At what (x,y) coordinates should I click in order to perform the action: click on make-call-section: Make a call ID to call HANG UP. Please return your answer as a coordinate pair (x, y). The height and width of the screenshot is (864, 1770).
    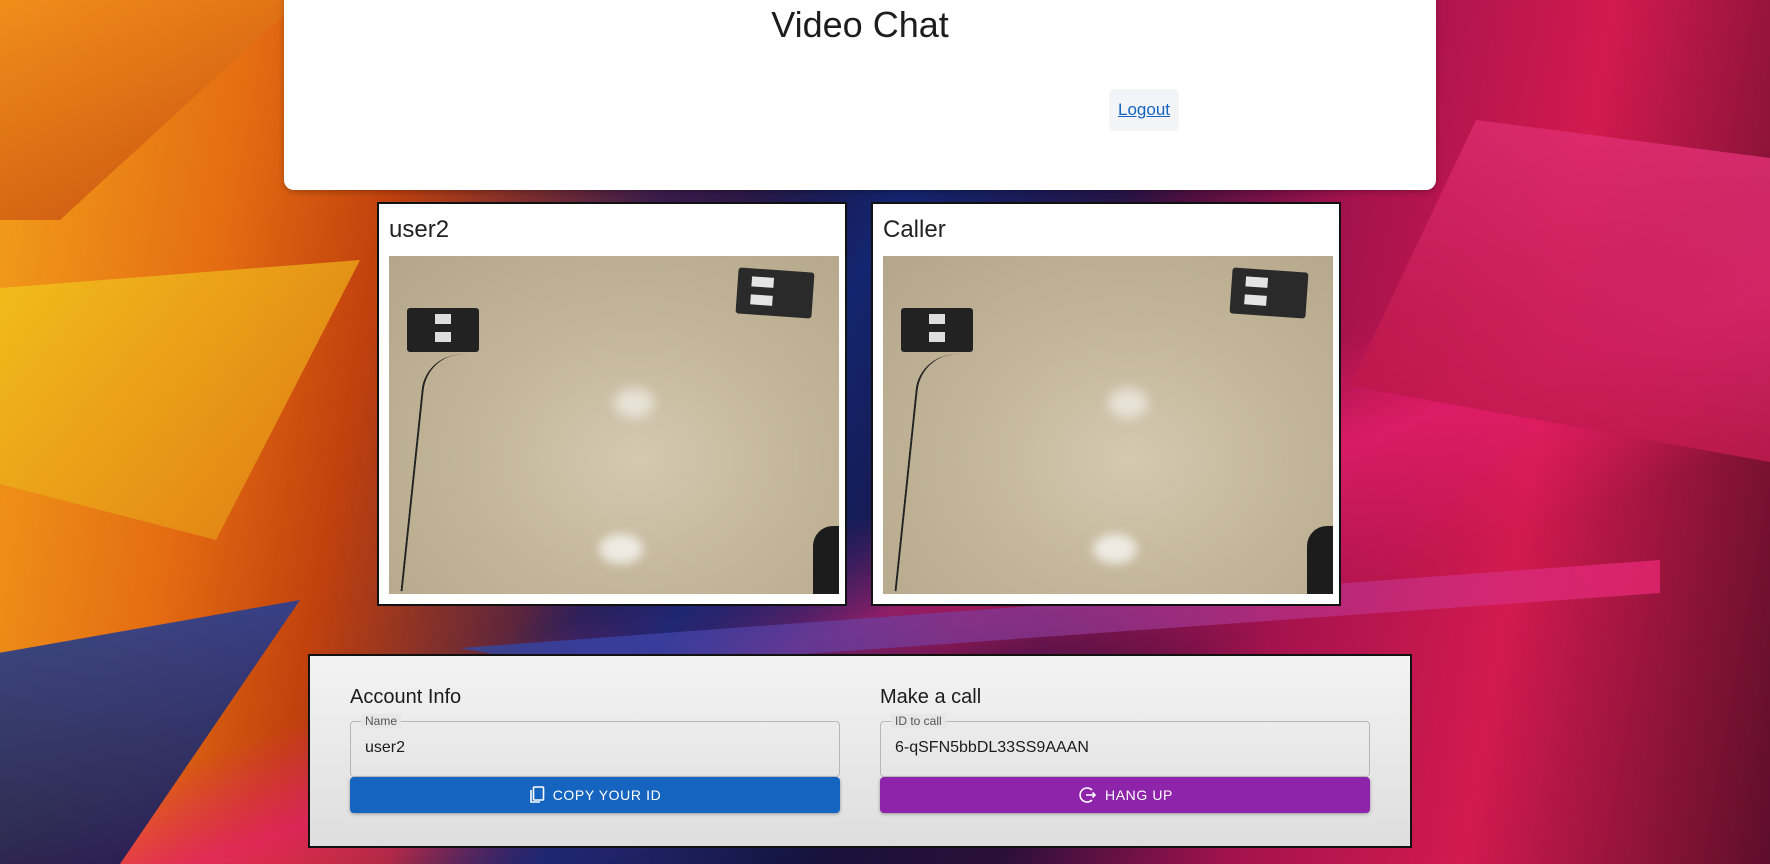
    Looking at the image, I should click on (1125, 749).